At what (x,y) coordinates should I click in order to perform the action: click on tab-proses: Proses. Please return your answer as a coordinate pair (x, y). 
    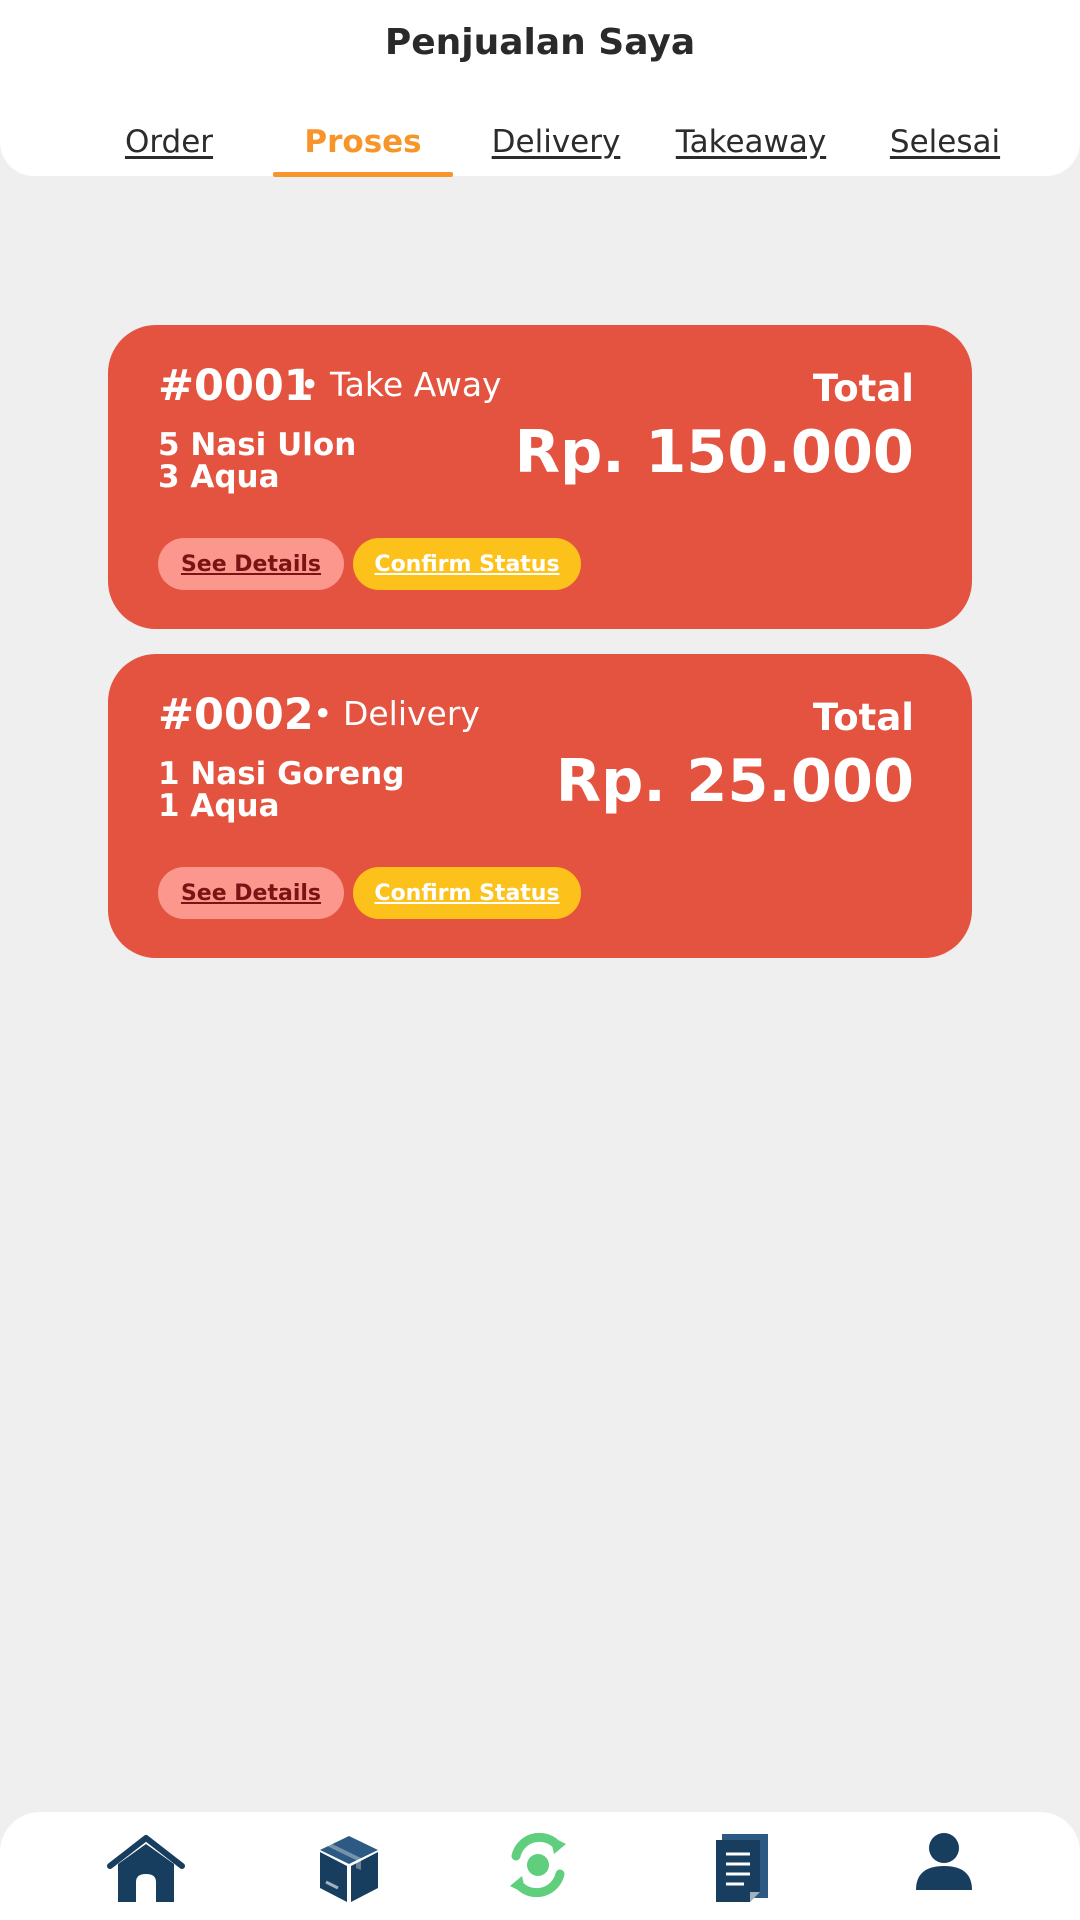
    Looking at the image, I should click on (362, 142).